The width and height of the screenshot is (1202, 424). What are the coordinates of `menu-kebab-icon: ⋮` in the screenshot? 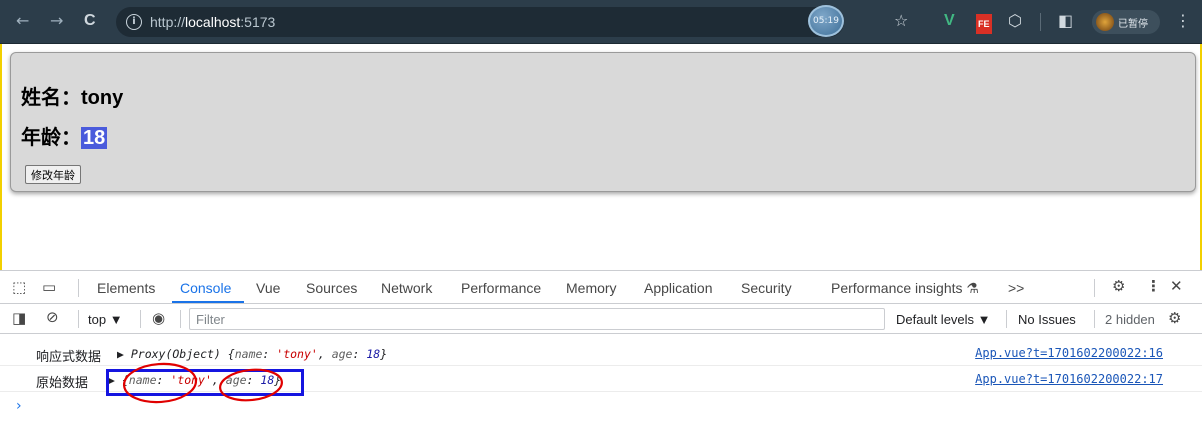 It's located at (1183, 21).